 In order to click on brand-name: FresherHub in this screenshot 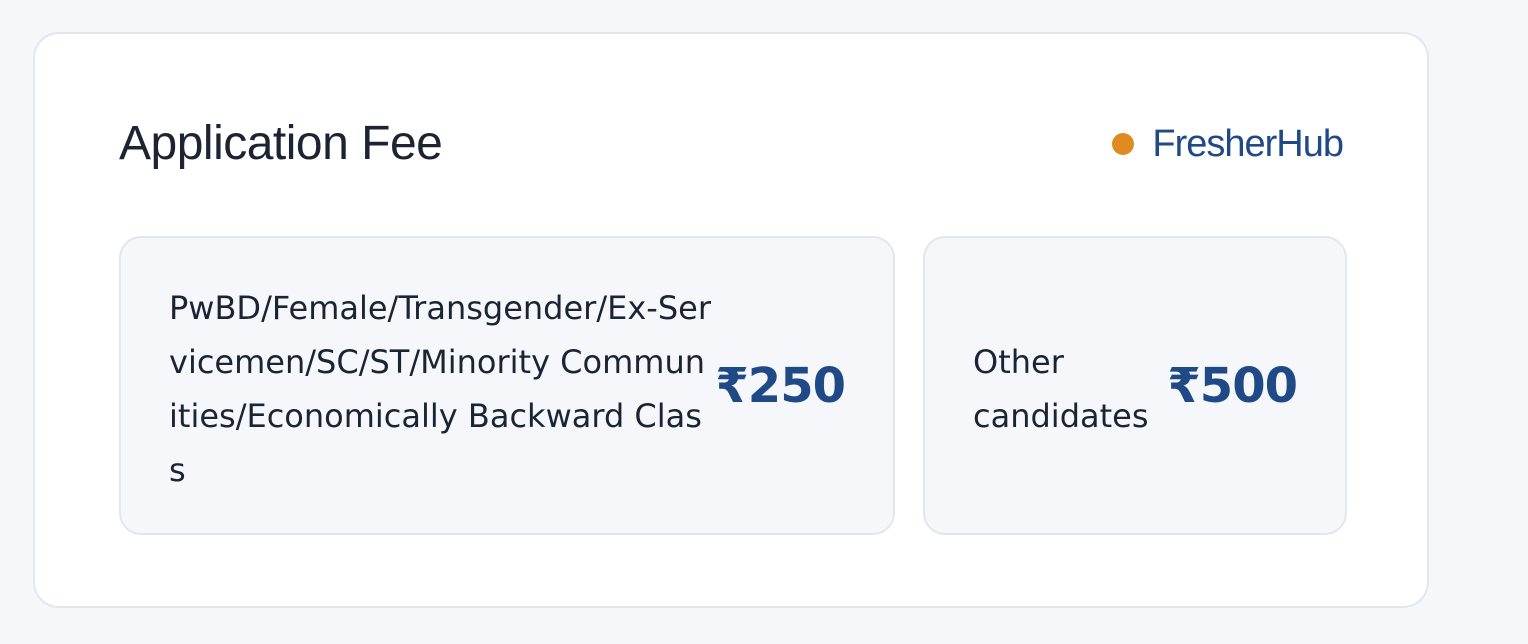, I will do `click(1248, 144)`.